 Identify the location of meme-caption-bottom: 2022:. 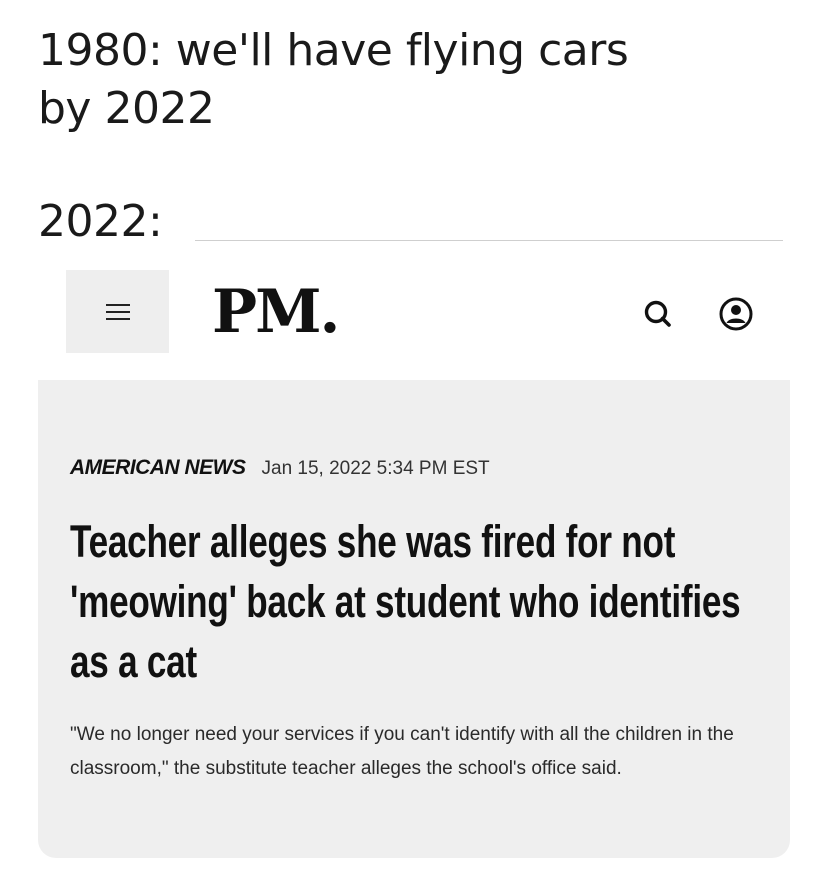
(100, 221).